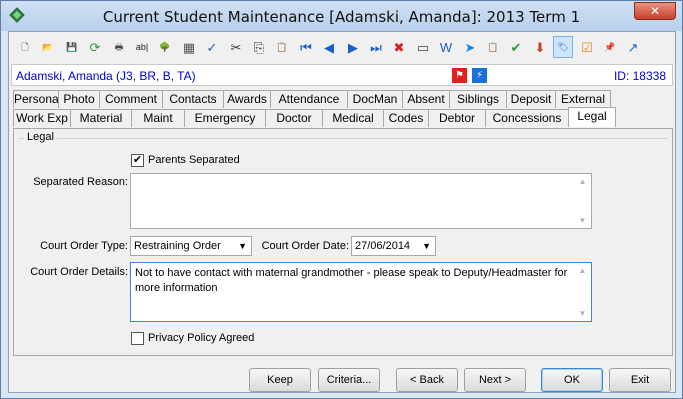 The height and width of the screenshot is (399, 683). What do you see at coordinates (201, 338) in the screenshot?
I see `privacy-policy-label: Privacy Policy Agreed` at bounding box center [201, 338].